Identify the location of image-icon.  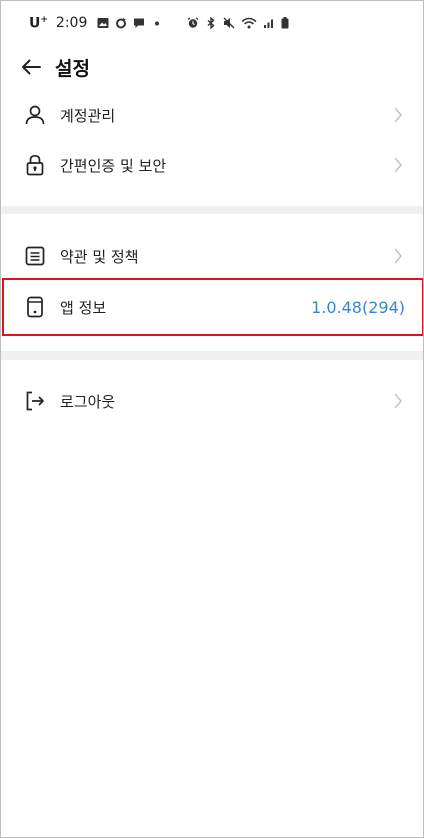
(103, 23).